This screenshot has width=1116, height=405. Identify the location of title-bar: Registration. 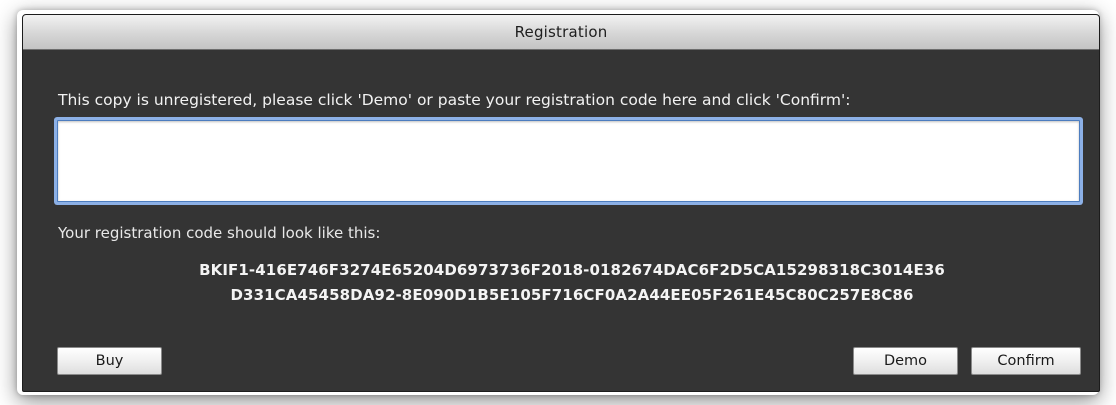
(561, 32).